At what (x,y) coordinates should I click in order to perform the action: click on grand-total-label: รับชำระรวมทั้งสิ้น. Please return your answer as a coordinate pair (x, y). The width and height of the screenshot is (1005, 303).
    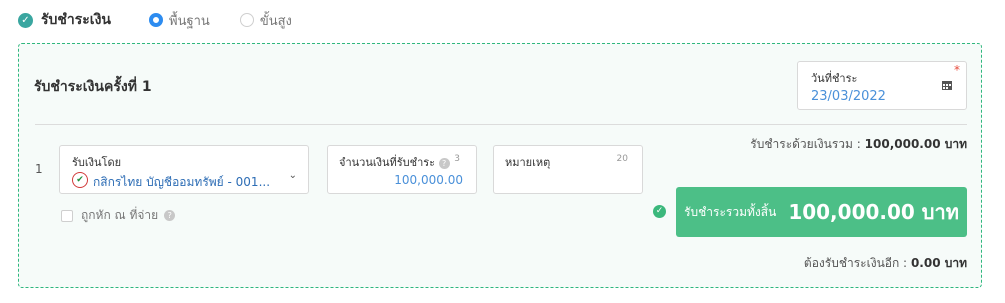
    Looking at the image, I should click on (730, 211).